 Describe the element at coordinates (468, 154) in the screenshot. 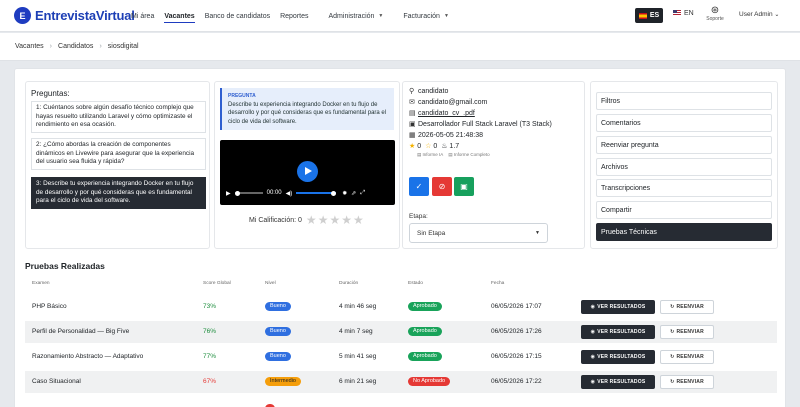

I see `informe-completo-link: ▤ Informe Completo` at that location.